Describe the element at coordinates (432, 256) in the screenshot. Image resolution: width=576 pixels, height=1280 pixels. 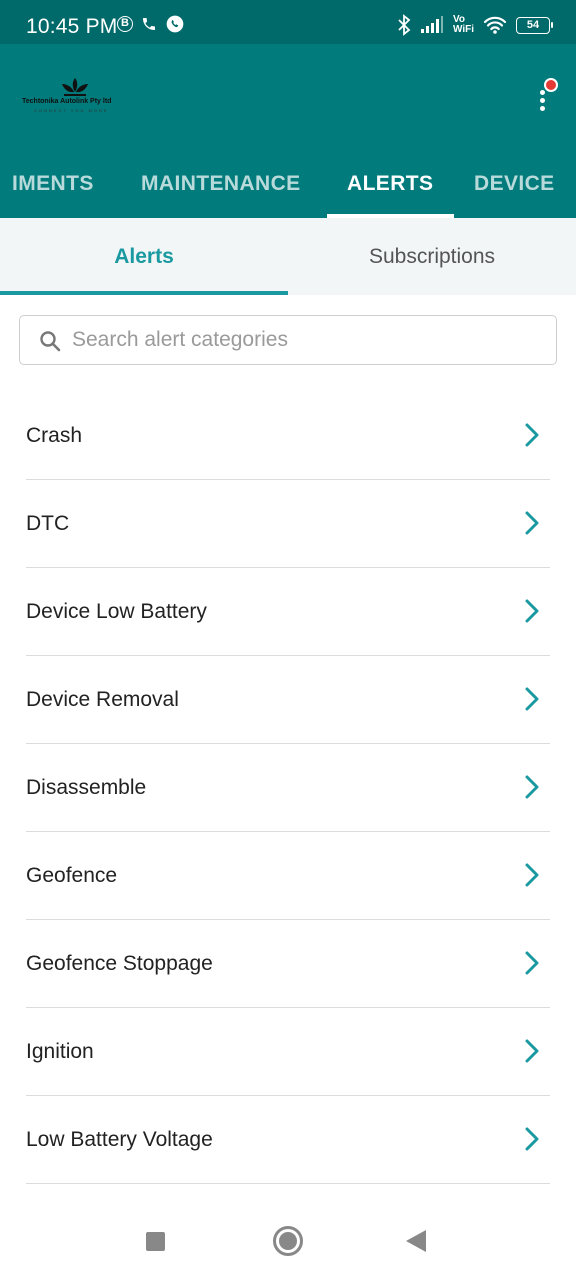
I see `subtab-subscriptions: Subscriptions` at that location.